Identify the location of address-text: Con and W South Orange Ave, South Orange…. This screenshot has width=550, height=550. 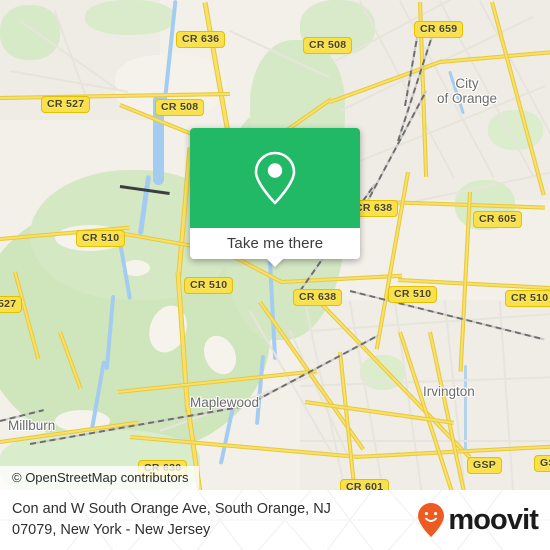
(171, 520).